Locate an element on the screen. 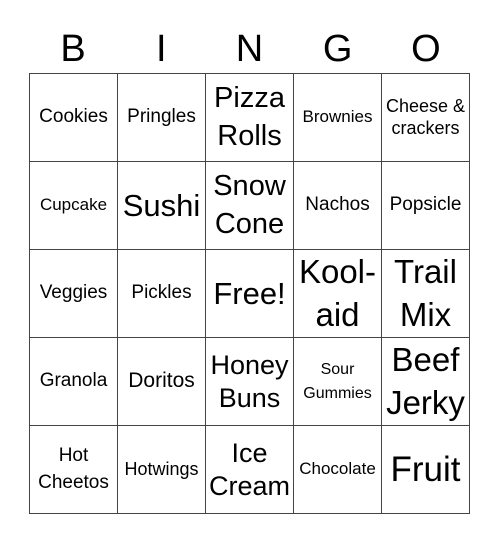 This screenshot has height=544, width=500. bingo-cell: Brownies is located at coordinates (337, 117).